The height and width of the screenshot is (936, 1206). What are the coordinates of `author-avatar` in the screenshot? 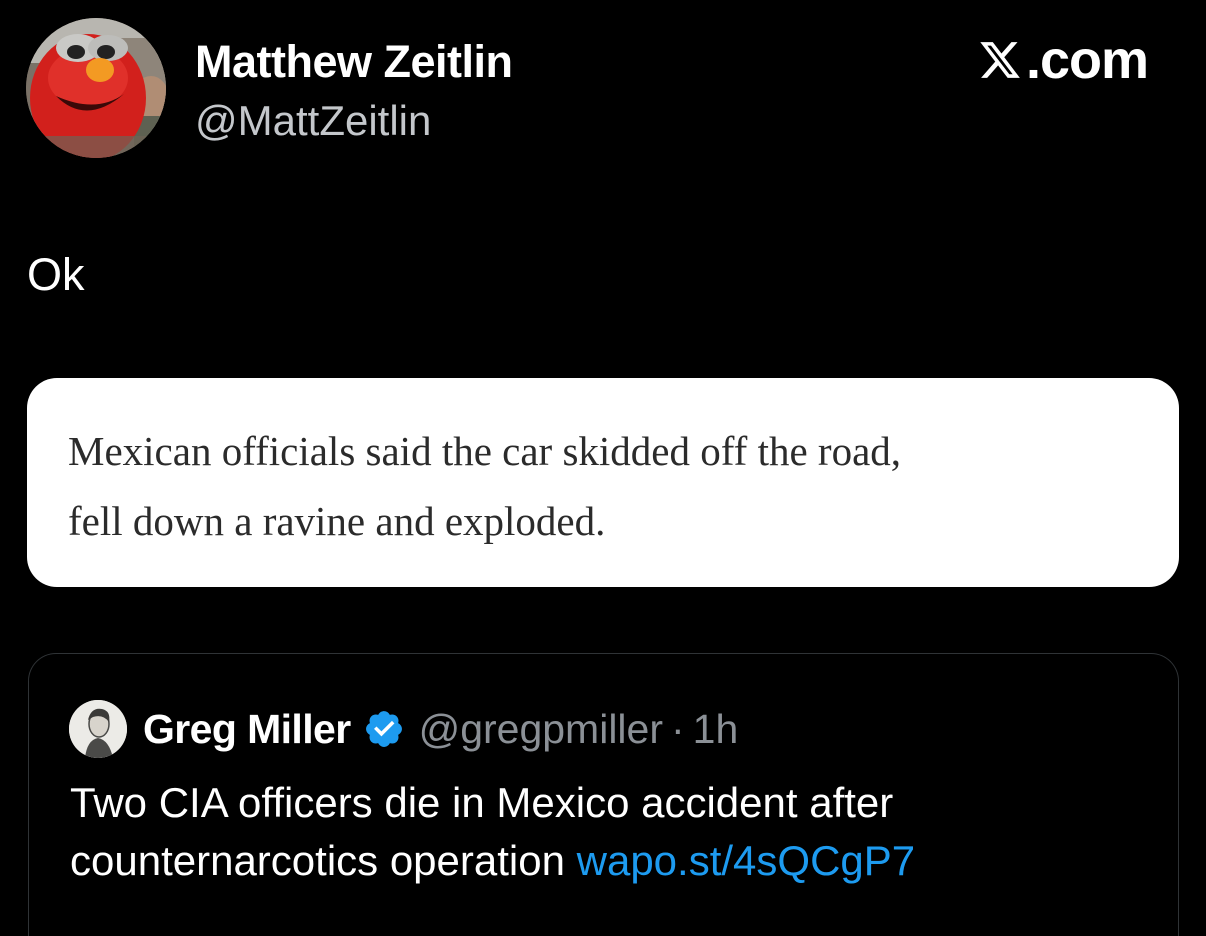 It's located at (96, 88).